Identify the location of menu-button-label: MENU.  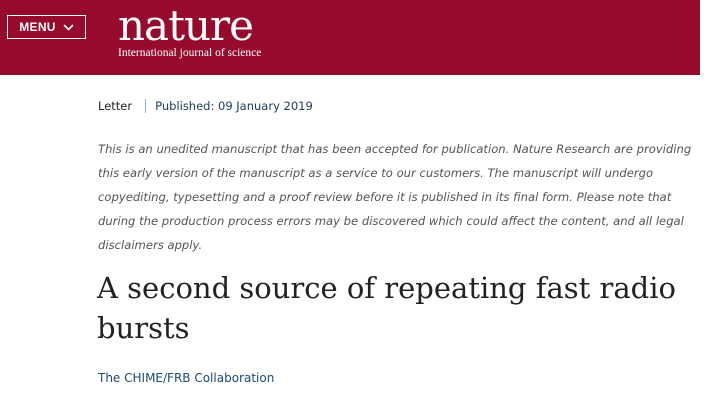
(37, 27).